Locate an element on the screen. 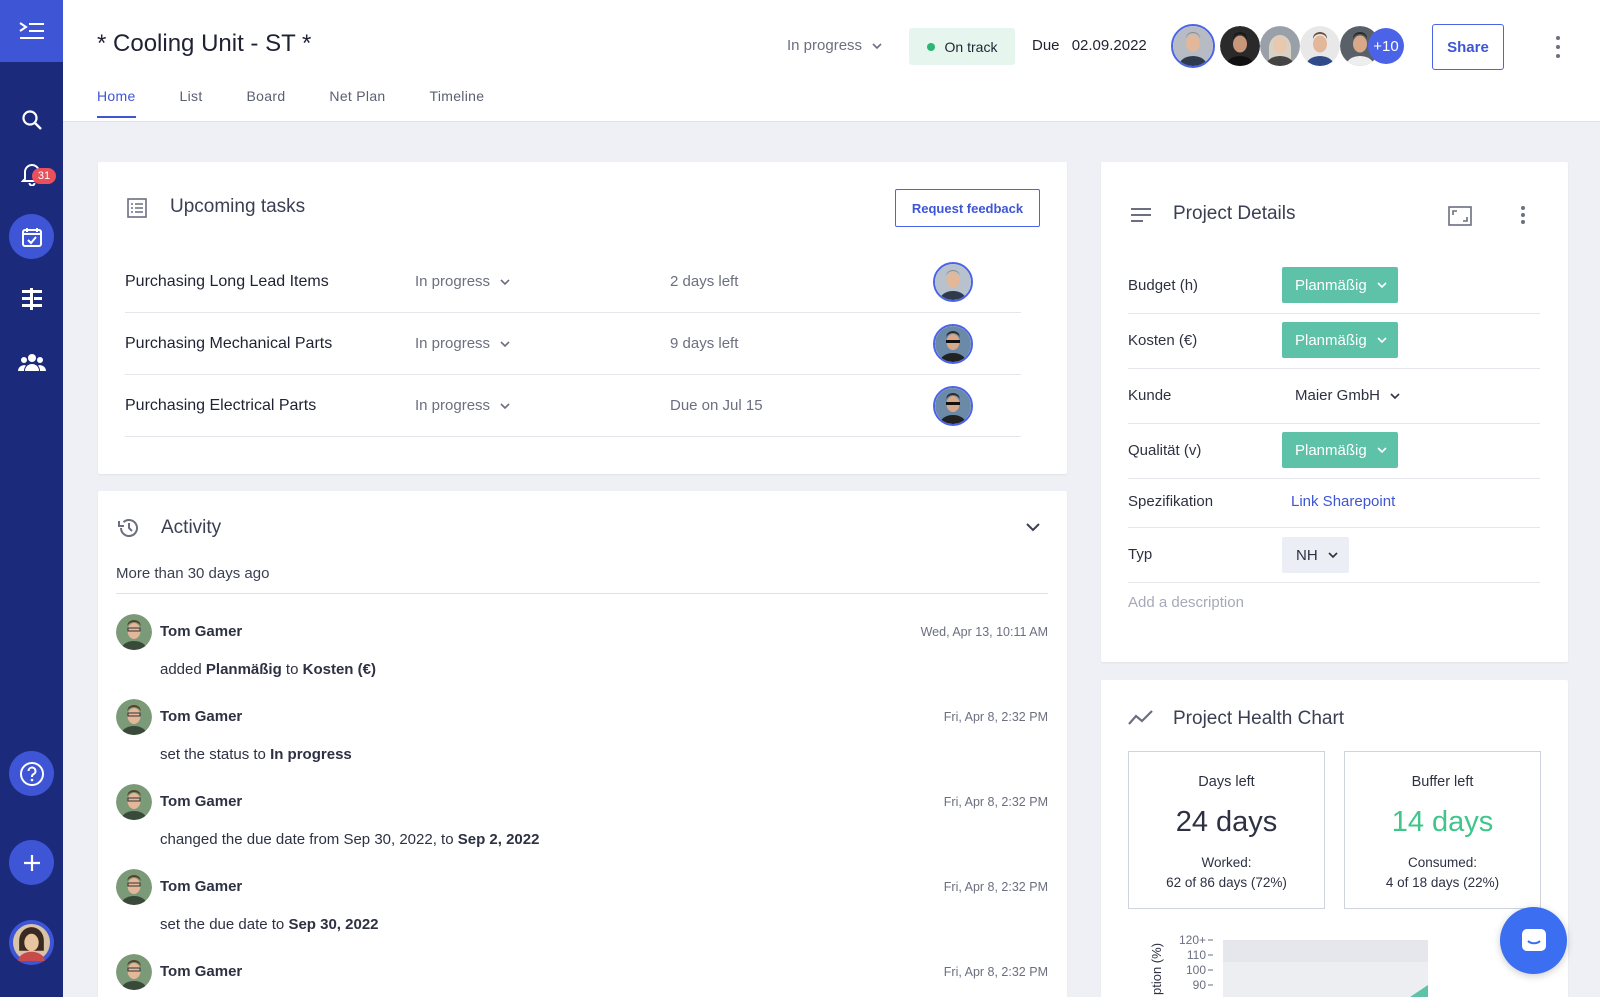 The width and height of the screenshot is (1600, 997). detail-label: Qualität (v) is located at coordinates (1165, 450).